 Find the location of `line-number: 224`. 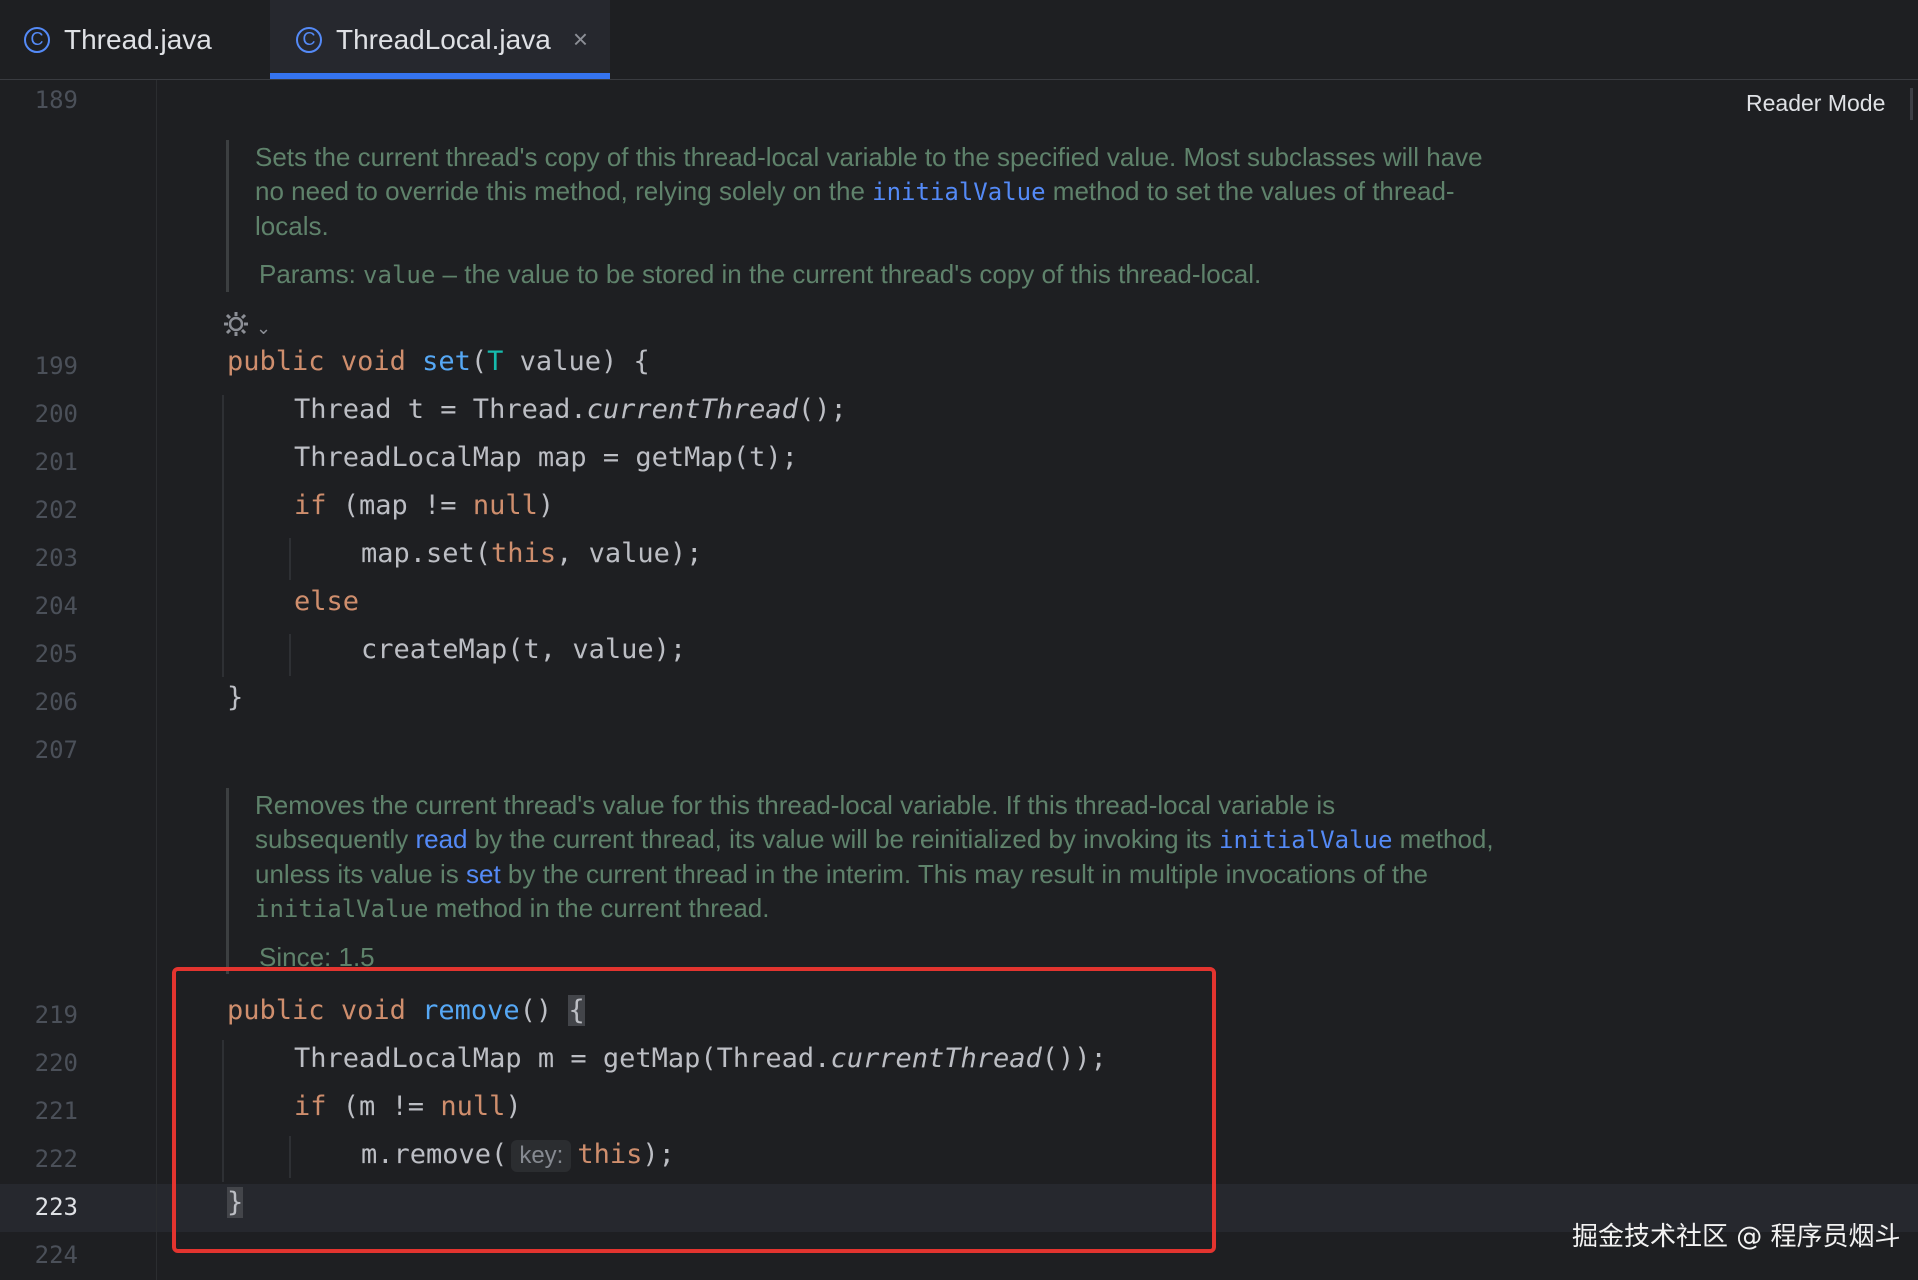

line-number: 224 is located at coordinates (56, 1255).